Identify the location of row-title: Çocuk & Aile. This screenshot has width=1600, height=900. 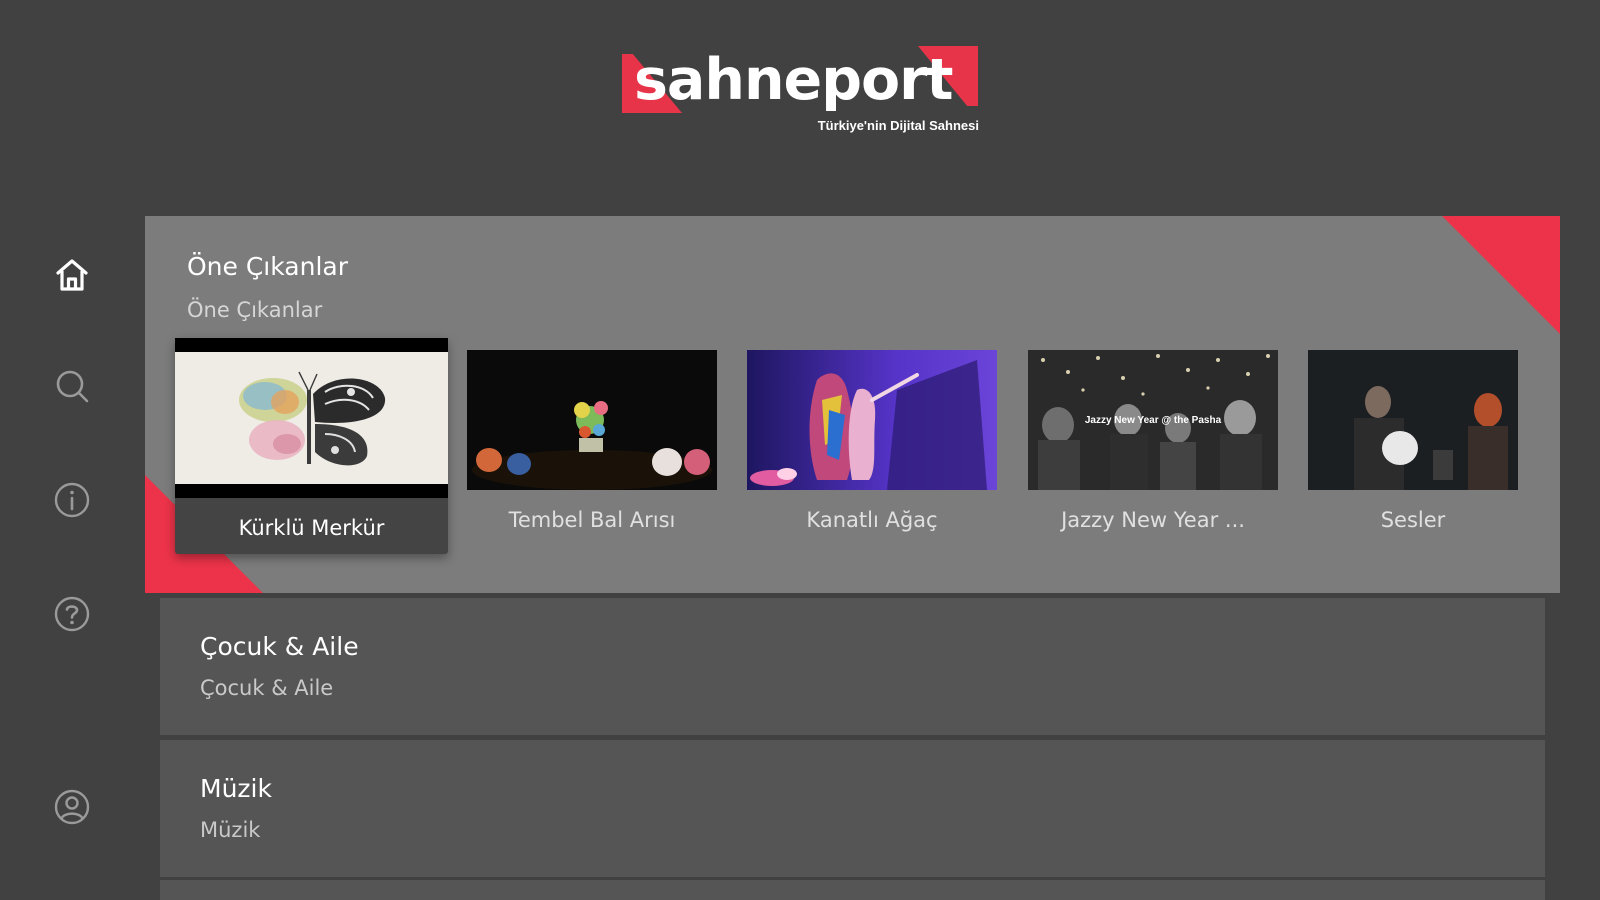
(279, 646).